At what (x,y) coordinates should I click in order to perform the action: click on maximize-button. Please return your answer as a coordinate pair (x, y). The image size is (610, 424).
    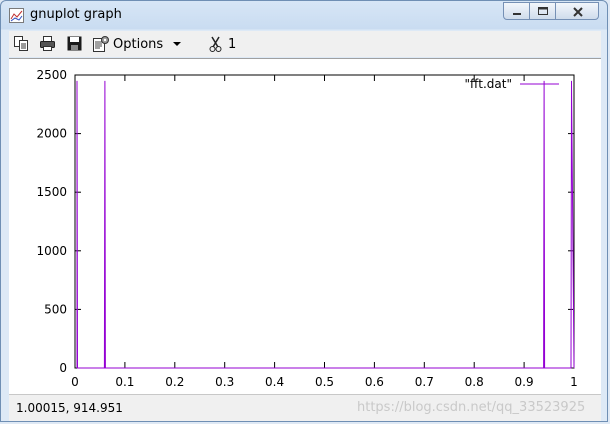
    Looking at the image, I should click on (542, 11).